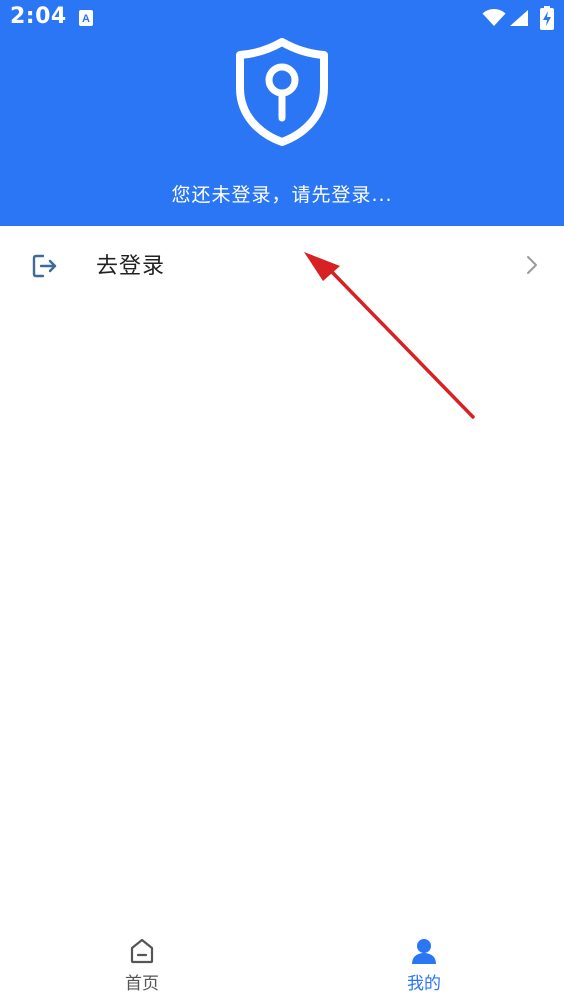 This screenshot has width=564, height=1004. I want to click on home-icon, so click(142, 951).